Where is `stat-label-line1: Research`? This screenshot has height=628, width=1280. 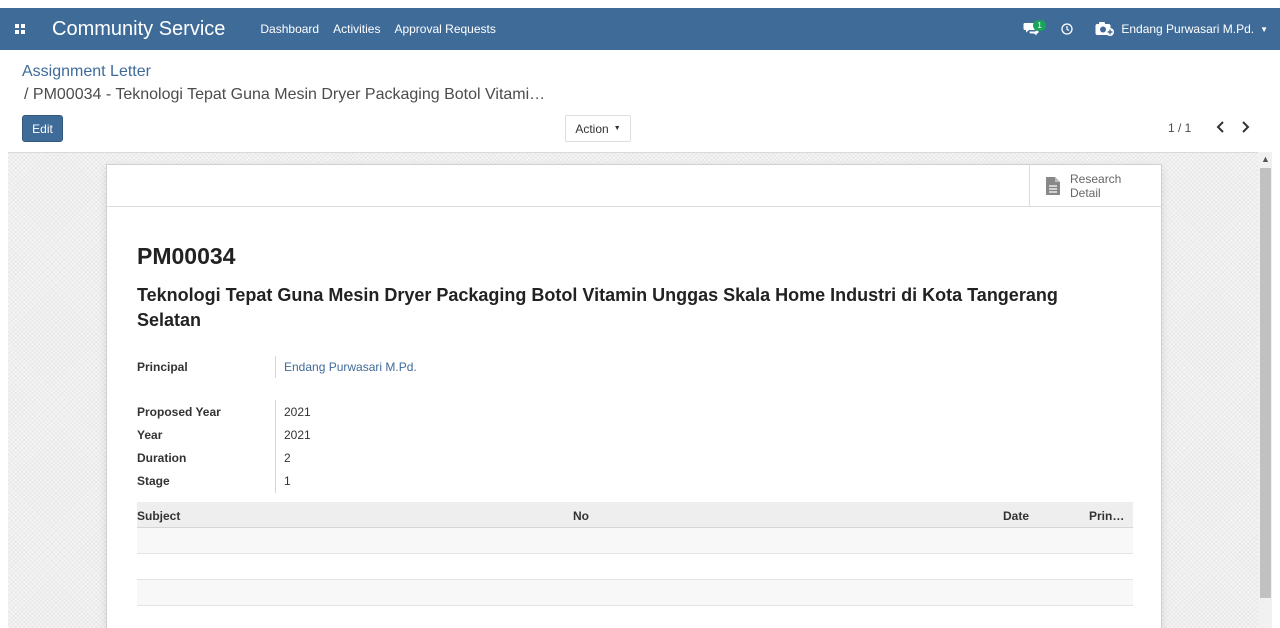
stat-label-line1: Research is located at coordinates (1096, 178).